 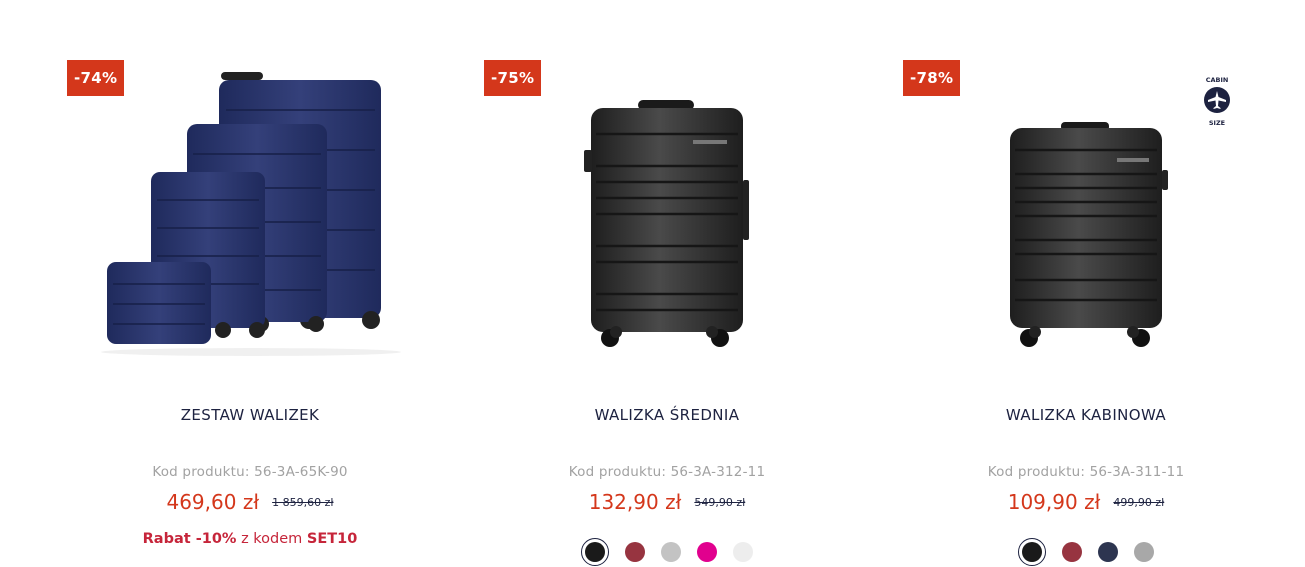 I want to click on promo-code-text: Rabat -10% z kodem SET10, so click(x=250, y=539).